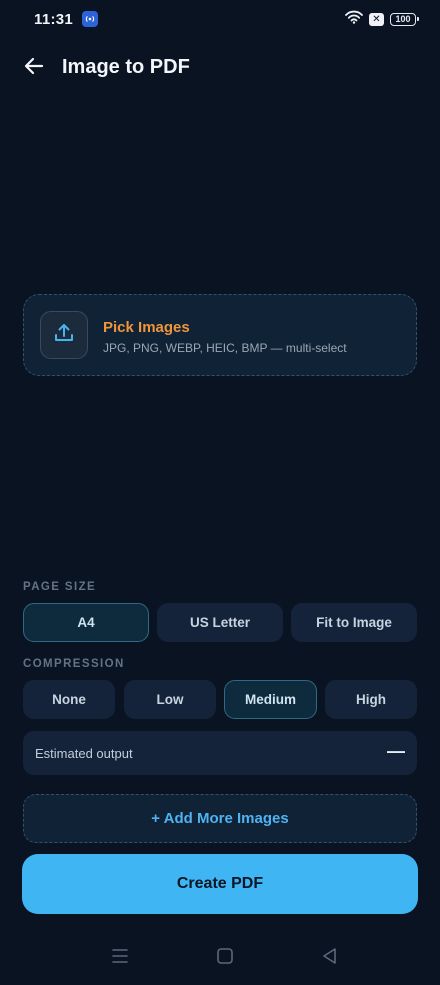 This screenshot has height=985, width=440. I want to click on page-size-fit-to-image-button: Fit to Image, so click(354, 622).